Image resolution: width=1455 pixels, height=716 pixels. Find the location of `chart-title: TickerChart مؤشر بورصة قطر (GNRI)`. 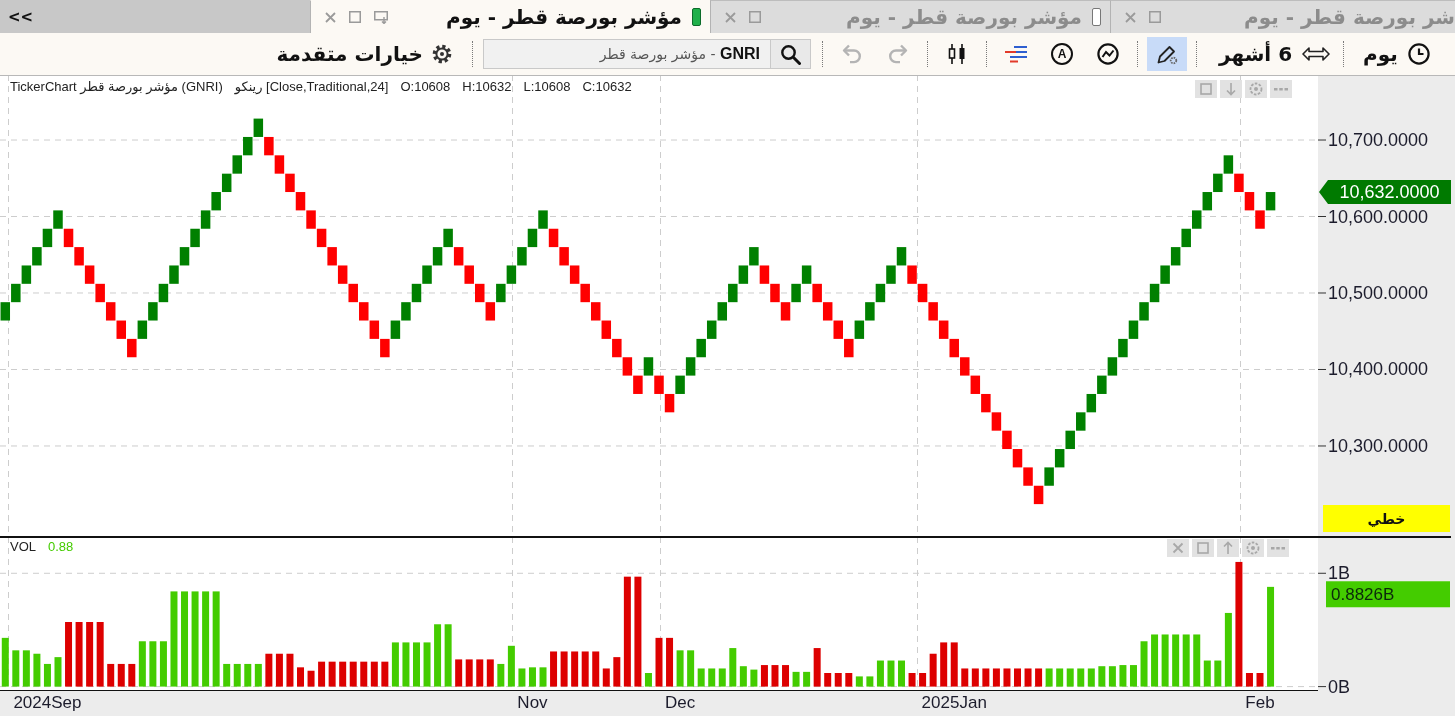

chart-title: TickerChart مؤشر بورصة قطر (GNRI) is located at coordinates (116, 86).